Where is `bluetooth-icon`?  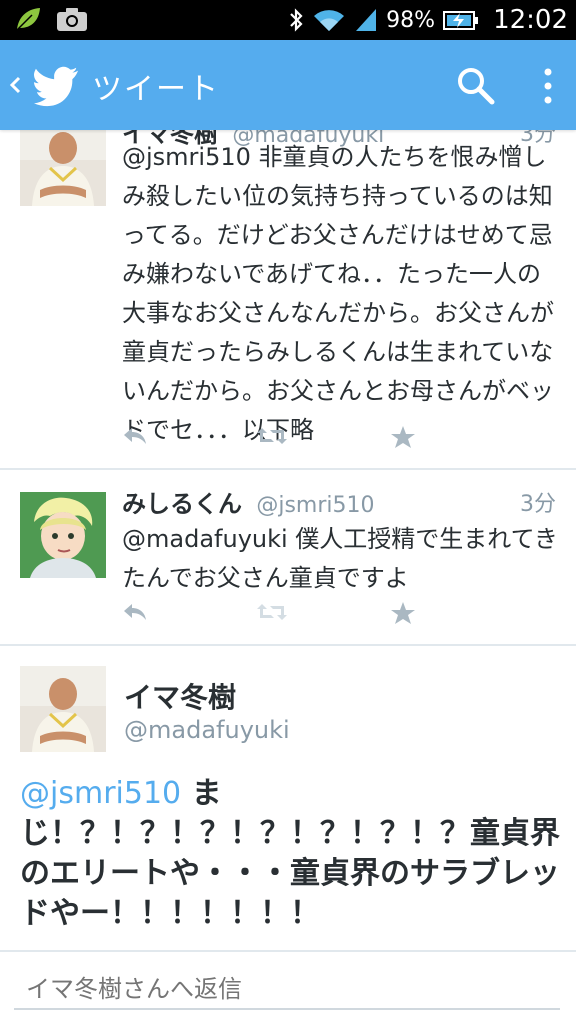
bluetooth-icon is located at coordinates (296, 20).